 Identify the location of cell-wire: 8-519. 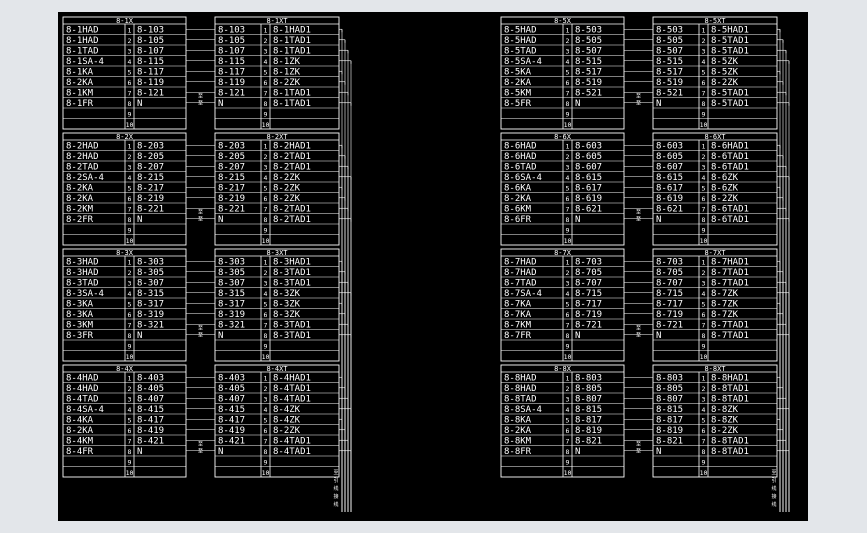
(588, 83).